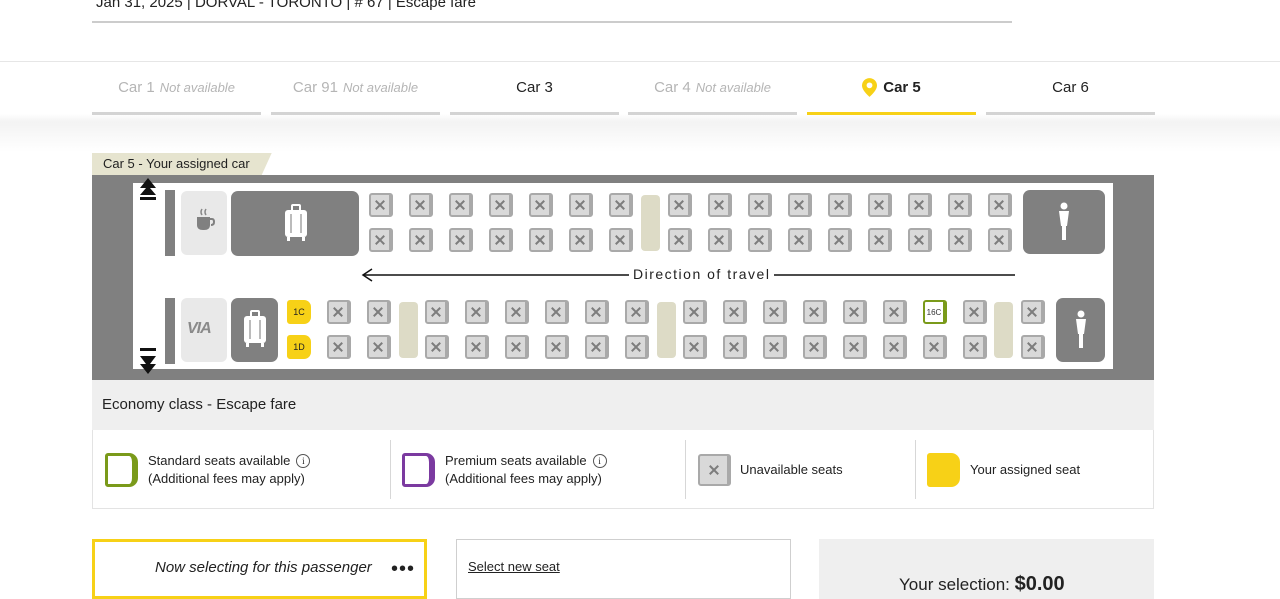 The image size is (1280, 599). Describe the element at coordinates (870, 87) in the screenshot. I see `location-pin-icon` at that location.